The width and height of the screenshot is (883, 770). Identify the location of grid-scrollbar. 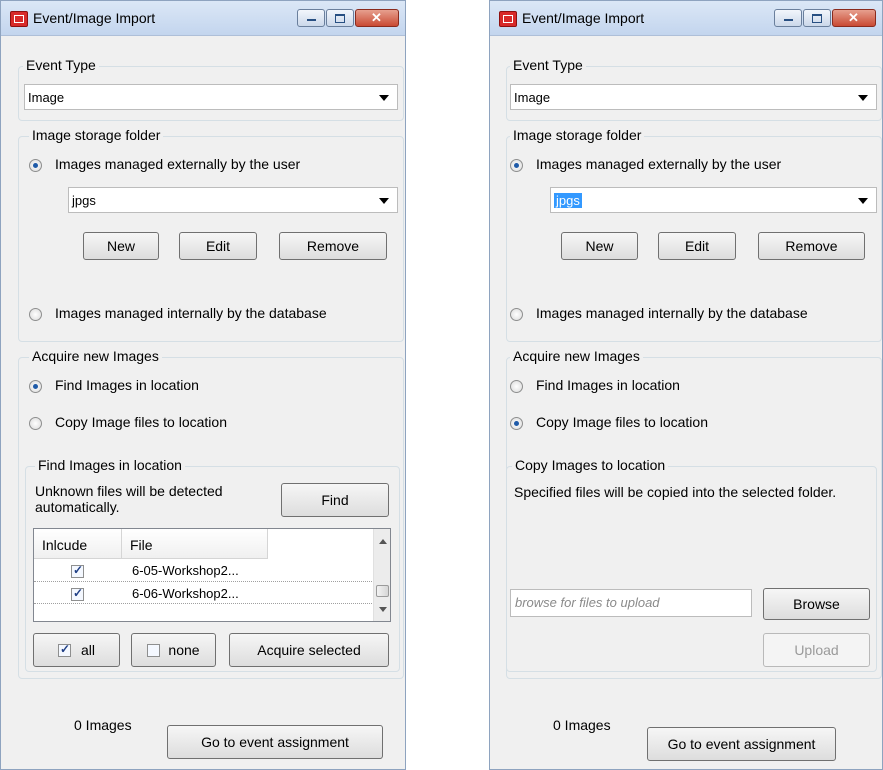
(381, 575).